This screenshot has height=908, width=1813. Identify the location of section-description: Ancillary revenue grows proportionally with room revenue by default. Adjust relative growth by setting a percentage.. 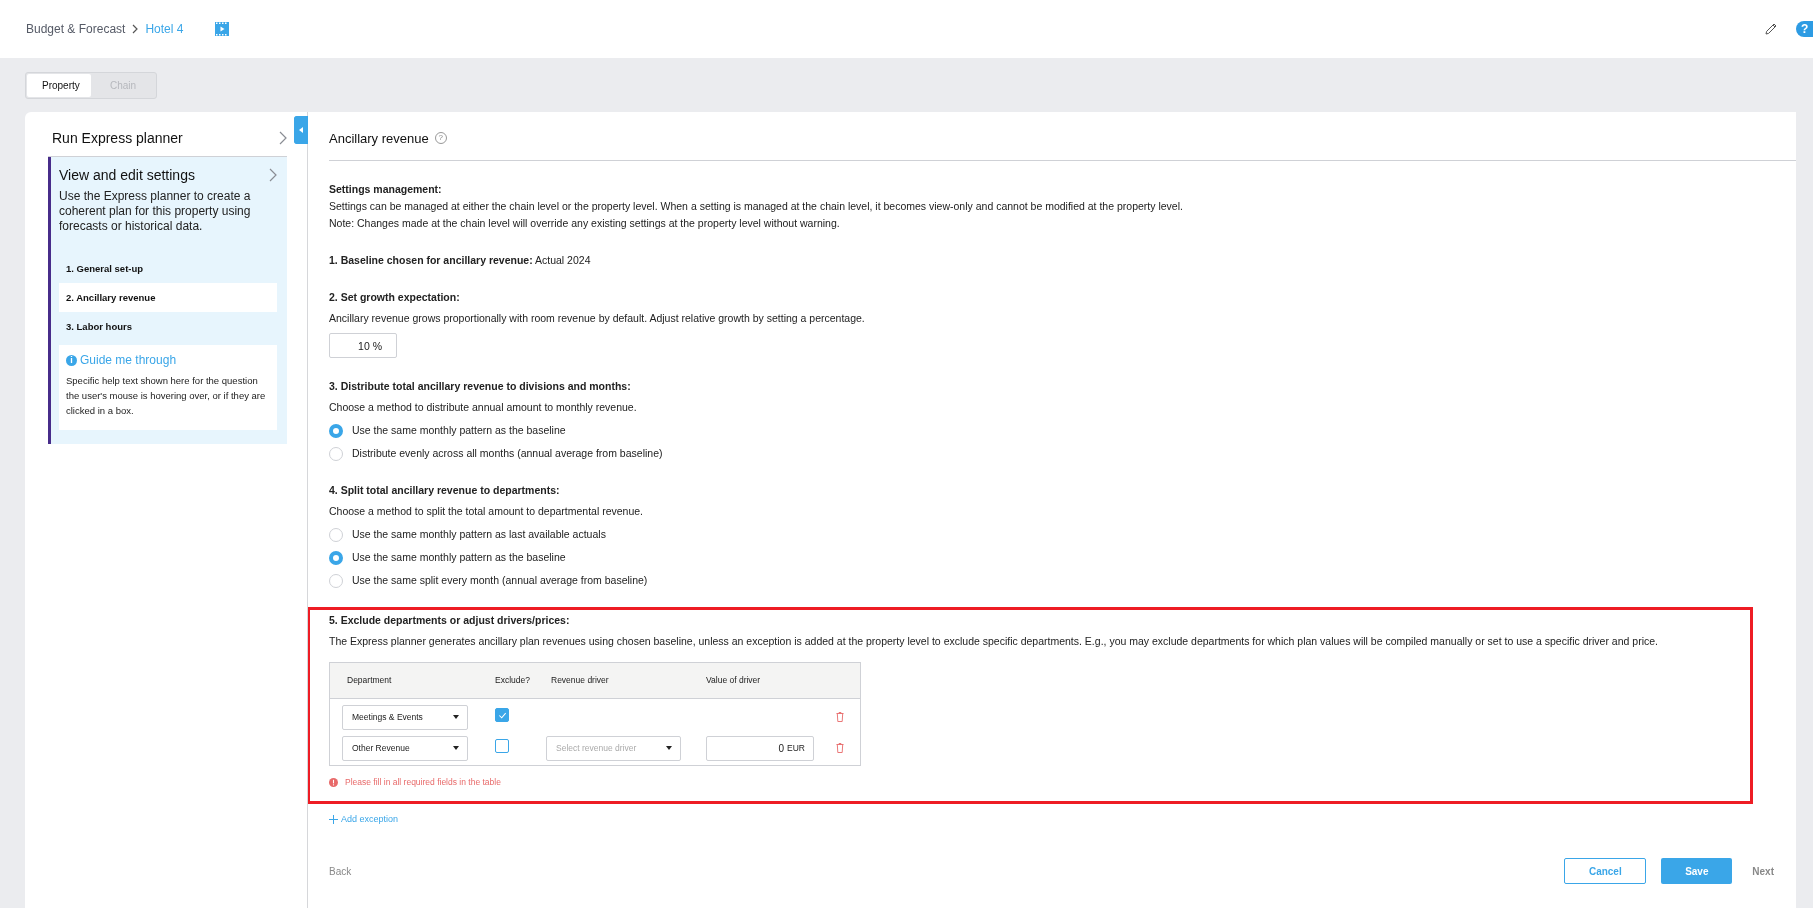
(597, 318).